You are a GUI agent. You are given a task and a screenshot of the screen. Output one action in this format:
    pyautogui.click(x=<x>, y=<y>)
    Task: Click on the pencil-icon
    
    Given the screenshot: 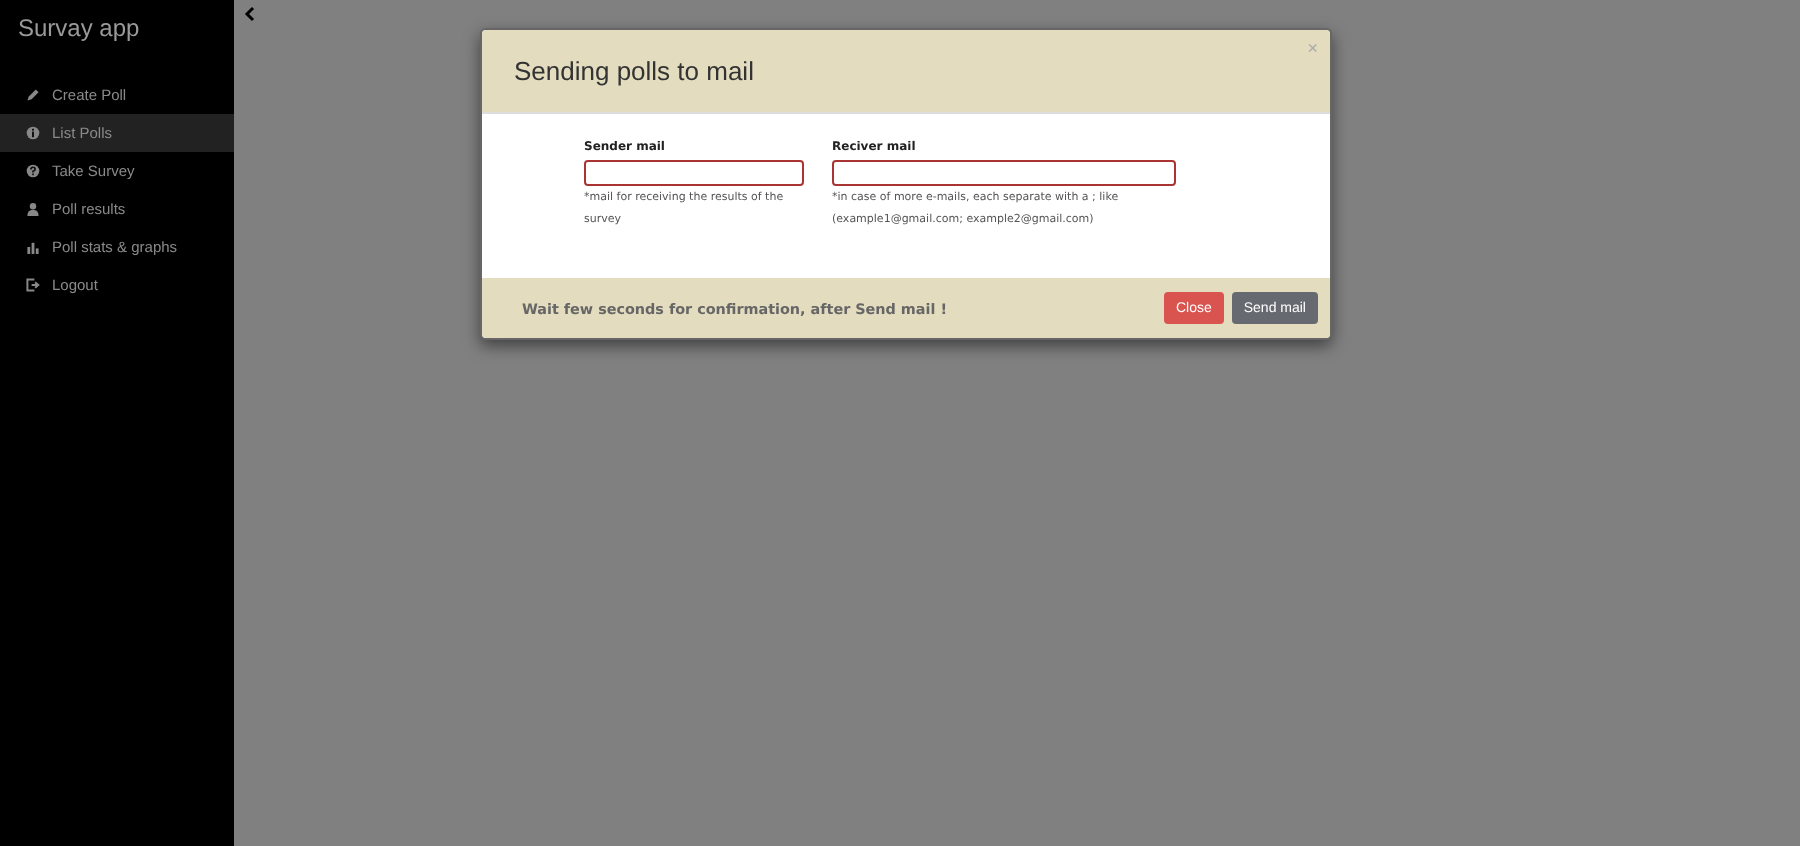 What is the action you would take?
    pyautogui.click(x=33, y=95)
    